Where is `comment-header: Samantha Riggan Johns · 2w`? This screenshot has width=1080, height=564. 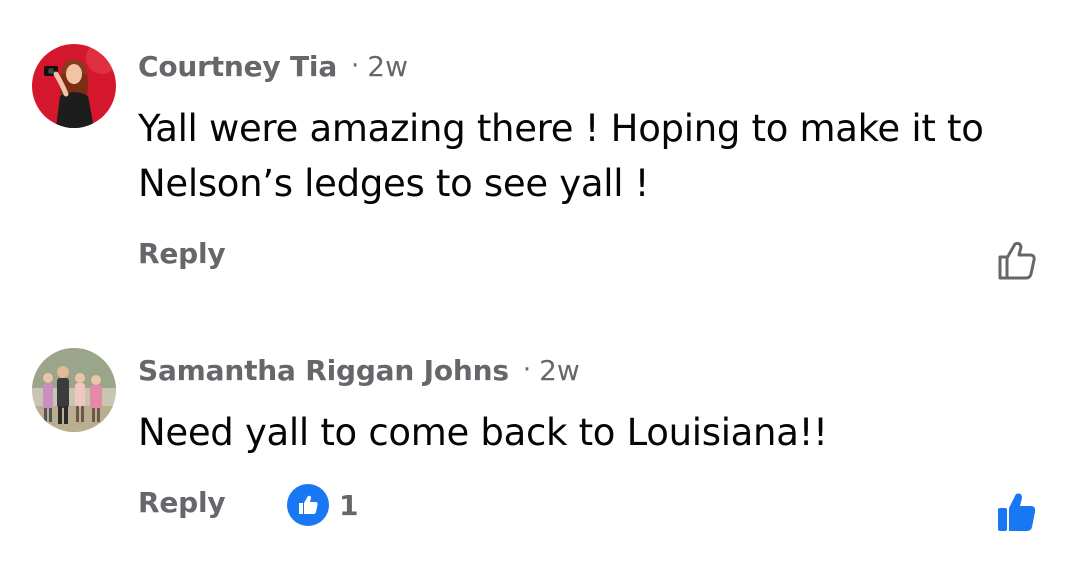
comment-header: Samantha Riggan Johns · 2w is located at coordinates (359, 370).